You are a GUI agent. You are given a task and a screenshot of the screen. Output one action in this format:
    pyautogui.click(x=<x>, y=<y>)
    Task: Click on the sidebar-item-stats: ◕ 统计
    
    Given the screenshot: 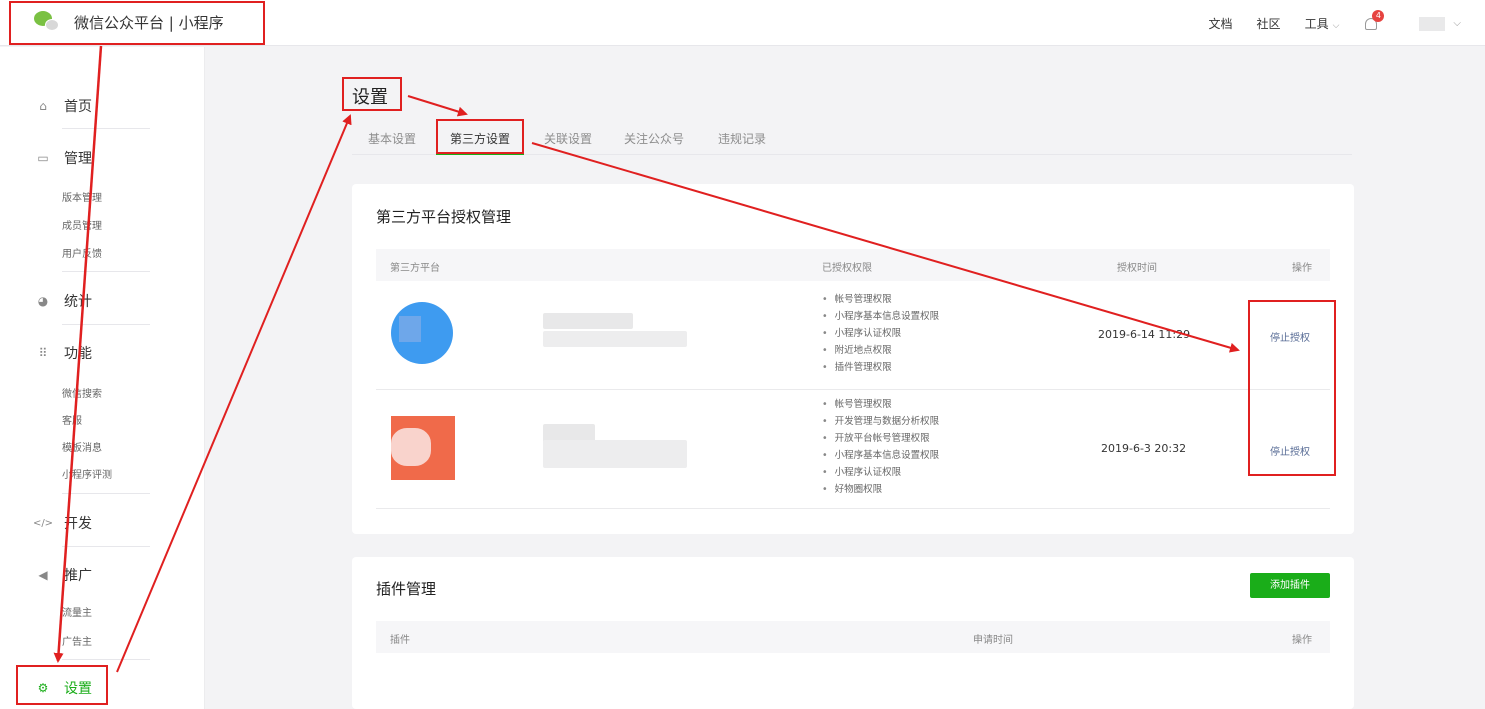 What is the action you would take?
    pyautogui.click(x=64, y=301)
    